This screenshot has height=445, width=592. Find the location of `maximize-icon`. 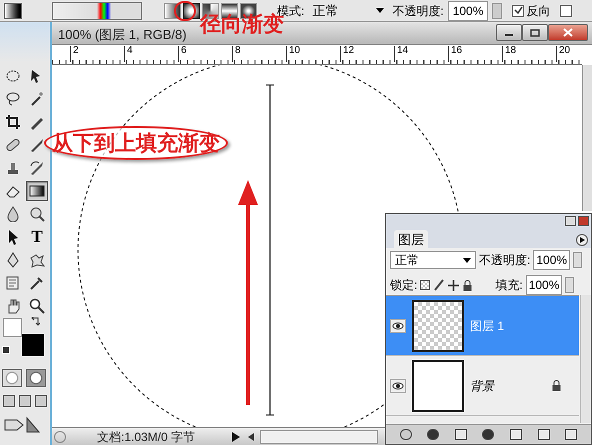

maximize-icon is located at coordinates (535, 32).